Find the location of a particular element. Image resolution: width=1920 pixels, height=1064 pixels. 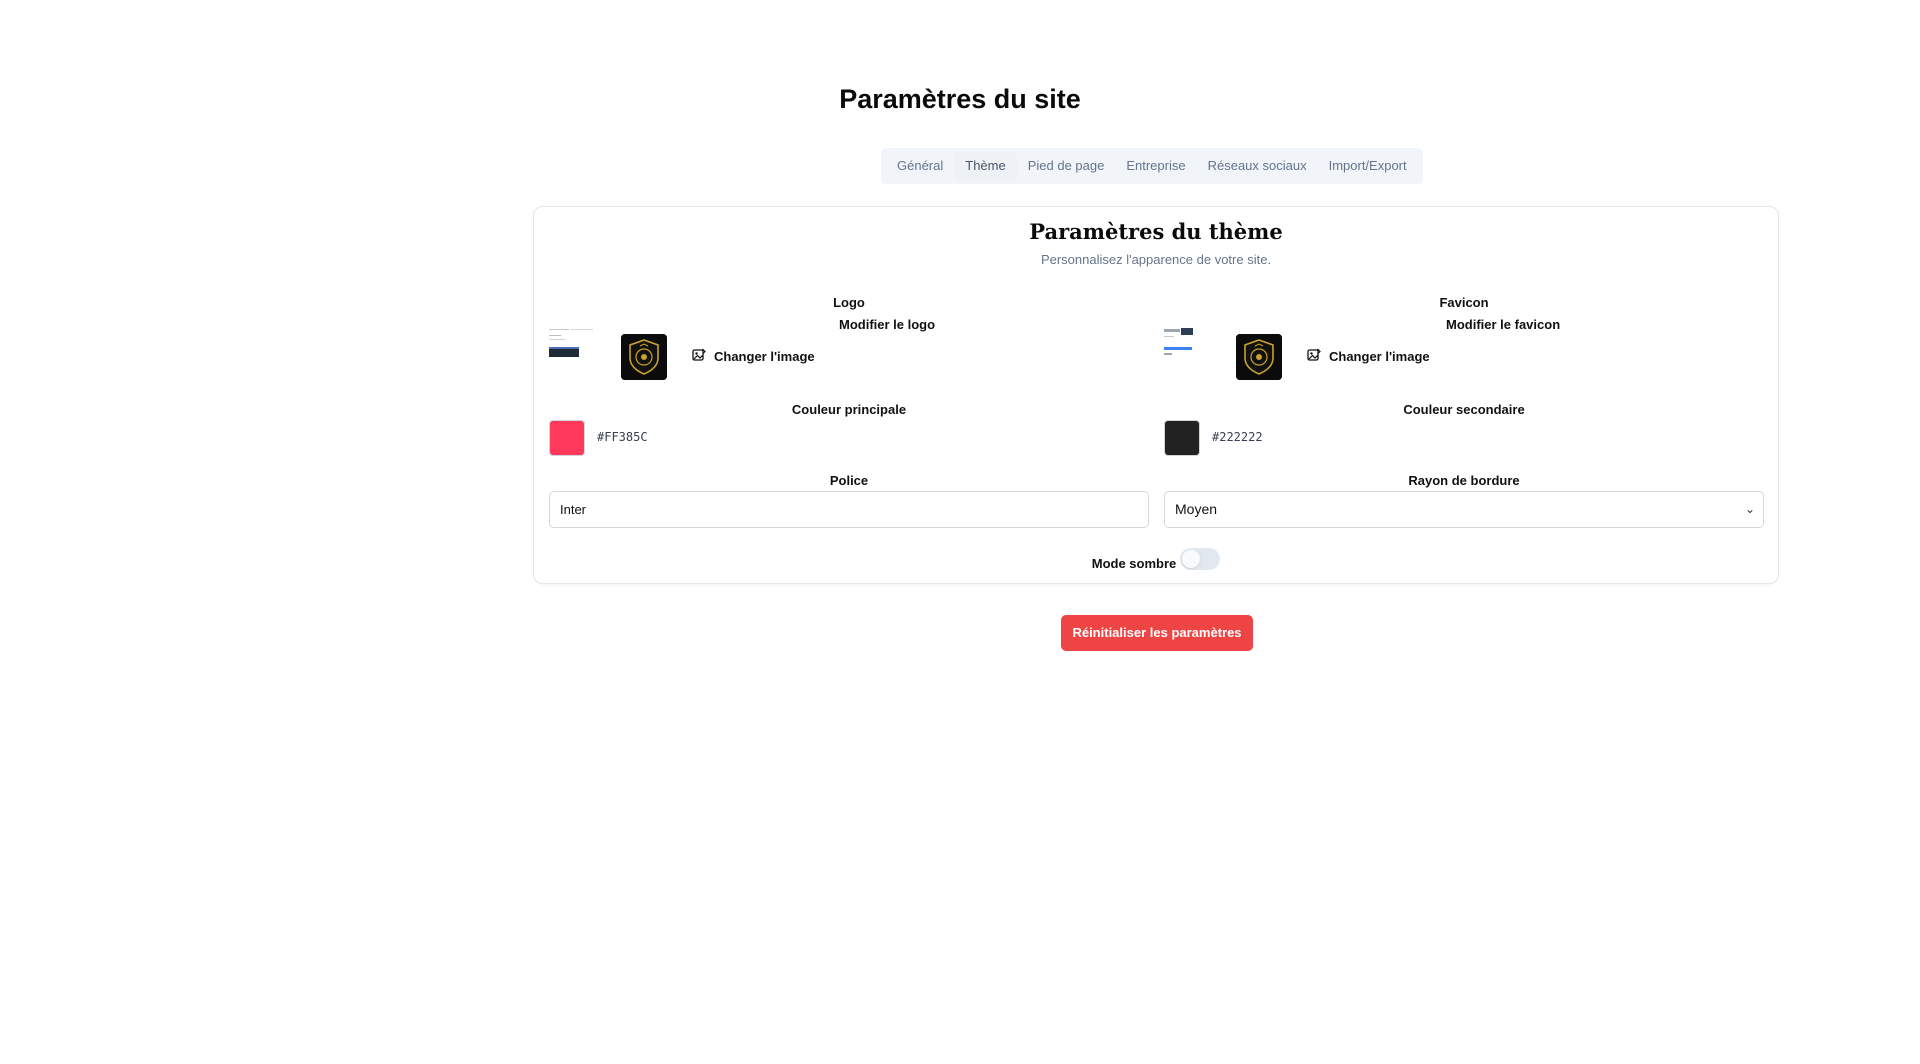

dark-mode-row: Mode sombre is located at coordinates (1156, 559).